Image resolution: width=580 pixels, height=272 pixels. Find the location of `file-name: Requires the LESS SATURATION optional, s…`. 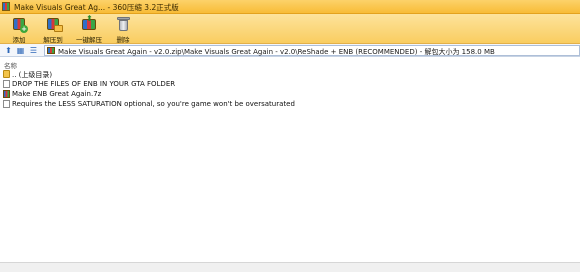

file-name: Requires the LESS SATURATION optional, s… is located at coordinates (153, 104).